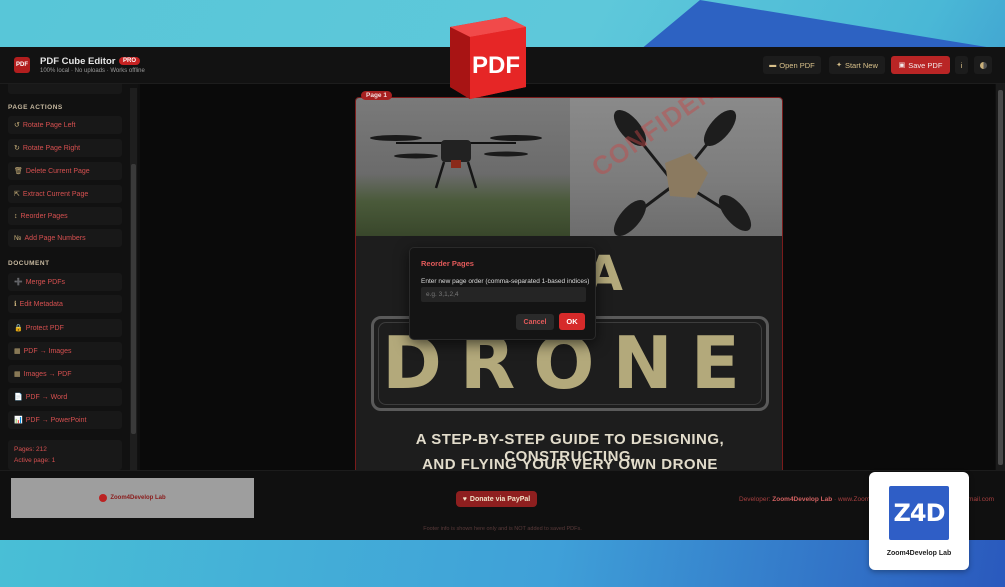 Image resolution: width=1005 pixels, height=587 pixels. I want to click on info-label: i, so click(961, 65).